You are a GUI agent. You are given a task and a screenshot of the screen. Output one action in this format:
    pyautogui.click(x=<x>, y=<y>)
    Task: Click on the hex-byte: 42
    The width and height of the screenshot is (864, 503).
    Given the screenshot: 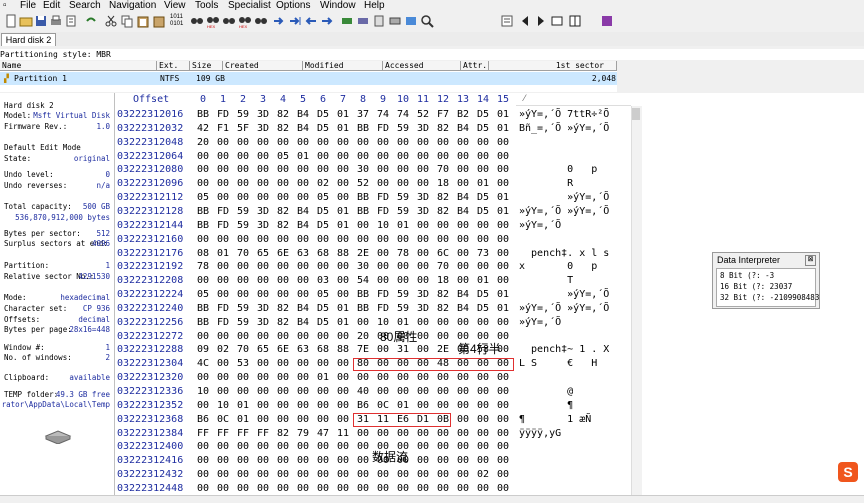 What is the action you would take?
    pyautogui.click(x=203, y=129)
    